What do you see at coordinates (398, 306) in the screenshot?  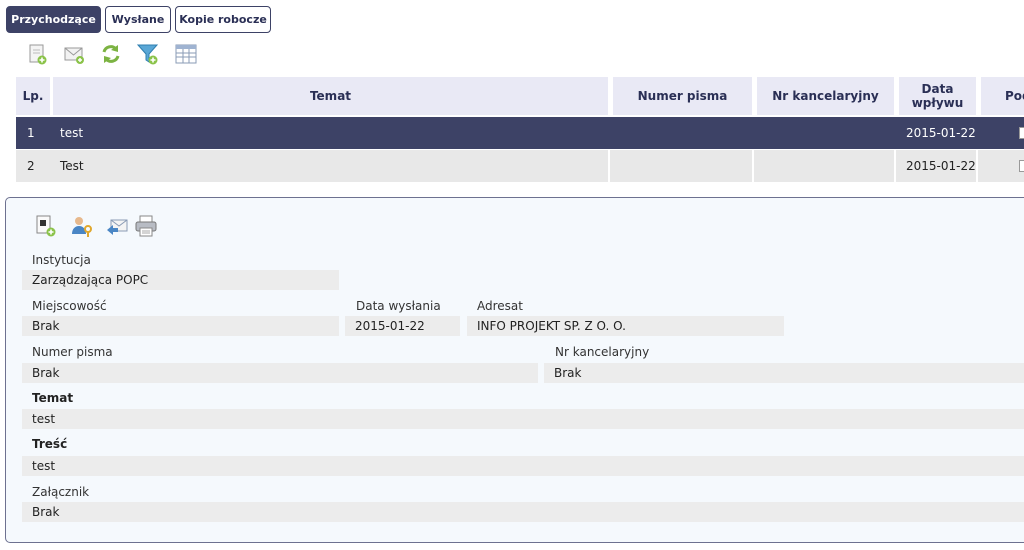 I see `label-data-wyslania: Data wysłania` at bounding box center [398, 306].